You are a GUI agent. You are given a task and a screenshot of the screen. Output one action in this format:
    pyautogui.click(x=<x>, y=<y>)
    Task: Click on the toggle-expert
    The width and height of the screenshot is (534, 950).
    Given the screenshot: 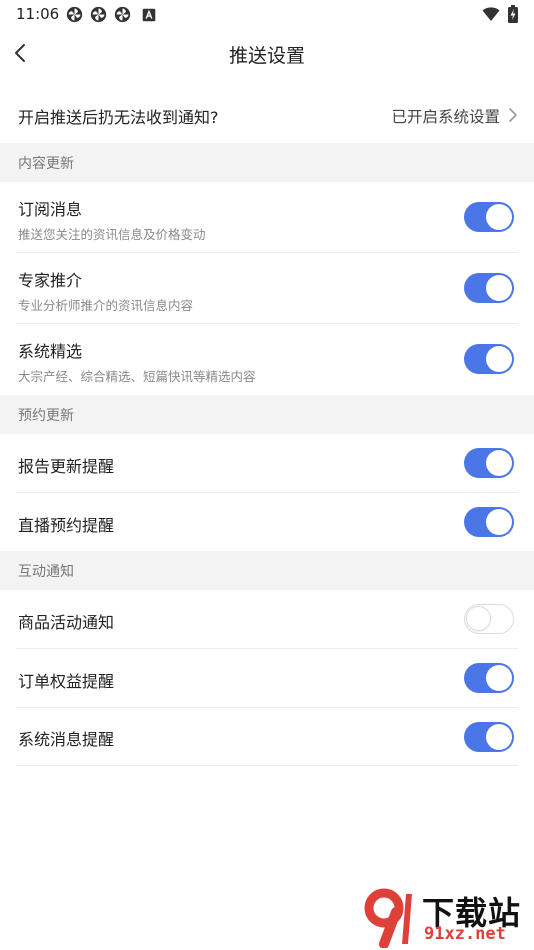 What is the action you would take?
    pyautogui.click(x=489, y=288)
    